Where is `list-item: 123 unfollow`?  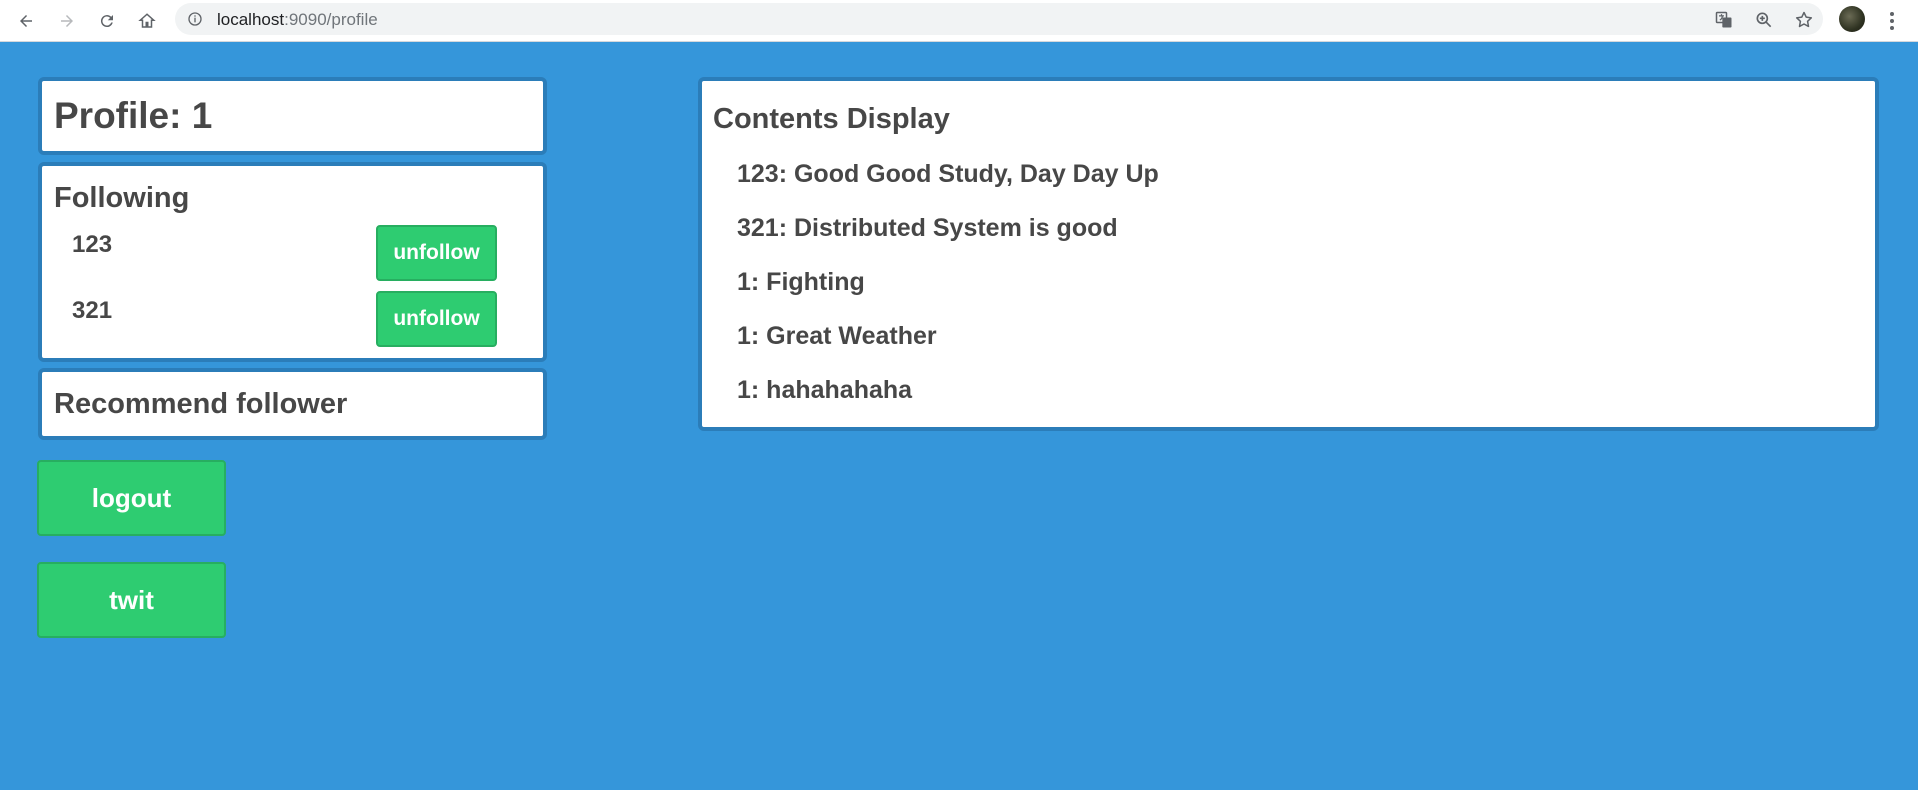
list-item: 123 unfollow is located at coordinates (292, 253).